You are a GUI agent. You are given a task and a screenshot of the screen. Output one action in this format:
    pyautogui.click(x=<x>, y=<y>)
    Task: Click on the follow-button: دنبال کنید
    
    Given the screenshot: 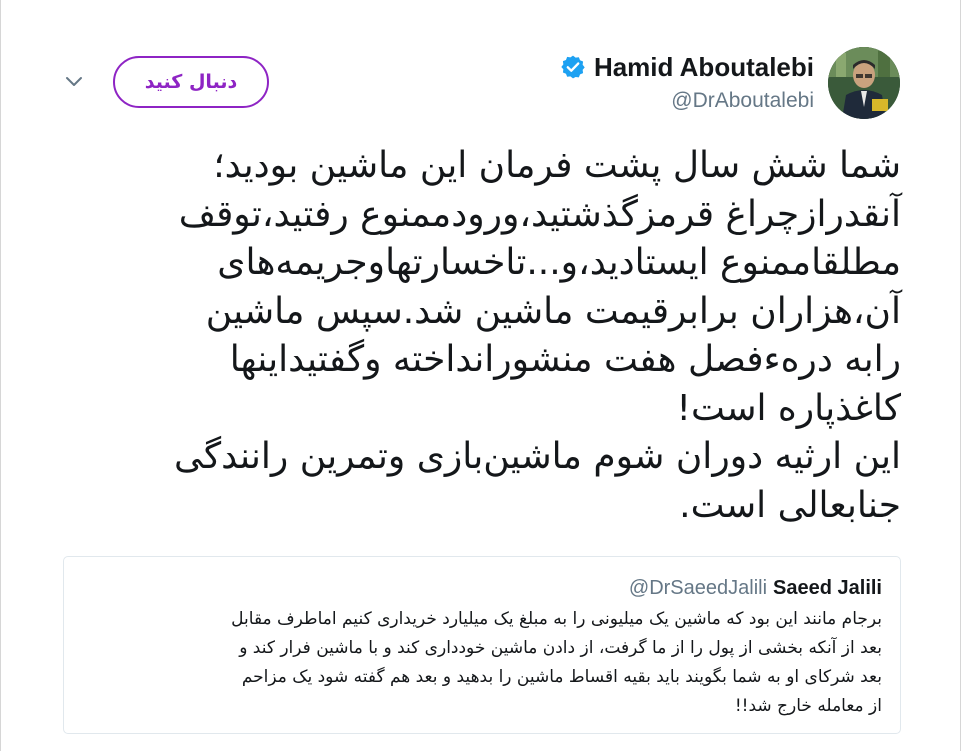 What is the action you would take?
    pyautogui.click(x=191, y=82)
    